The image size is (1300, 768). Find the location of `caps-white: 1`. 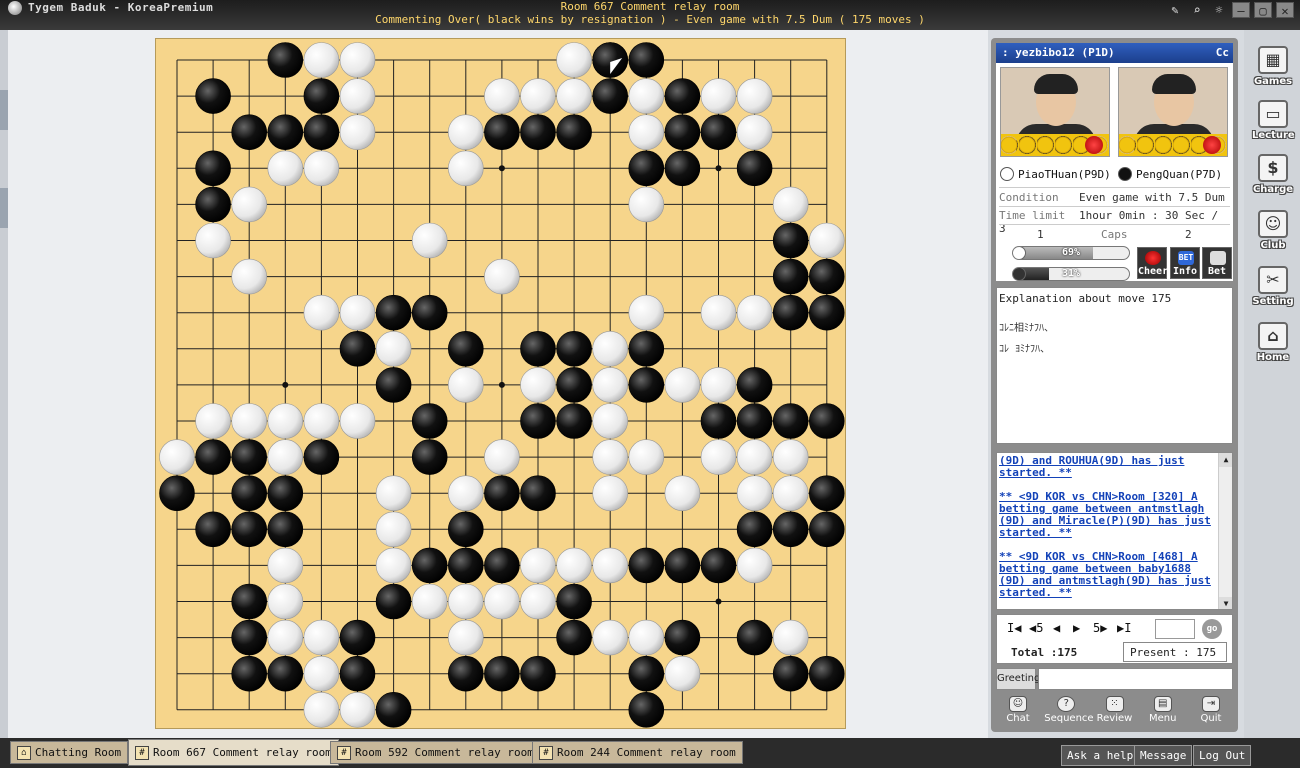

caps-white: 1 is located at coordinates (1040, 234).